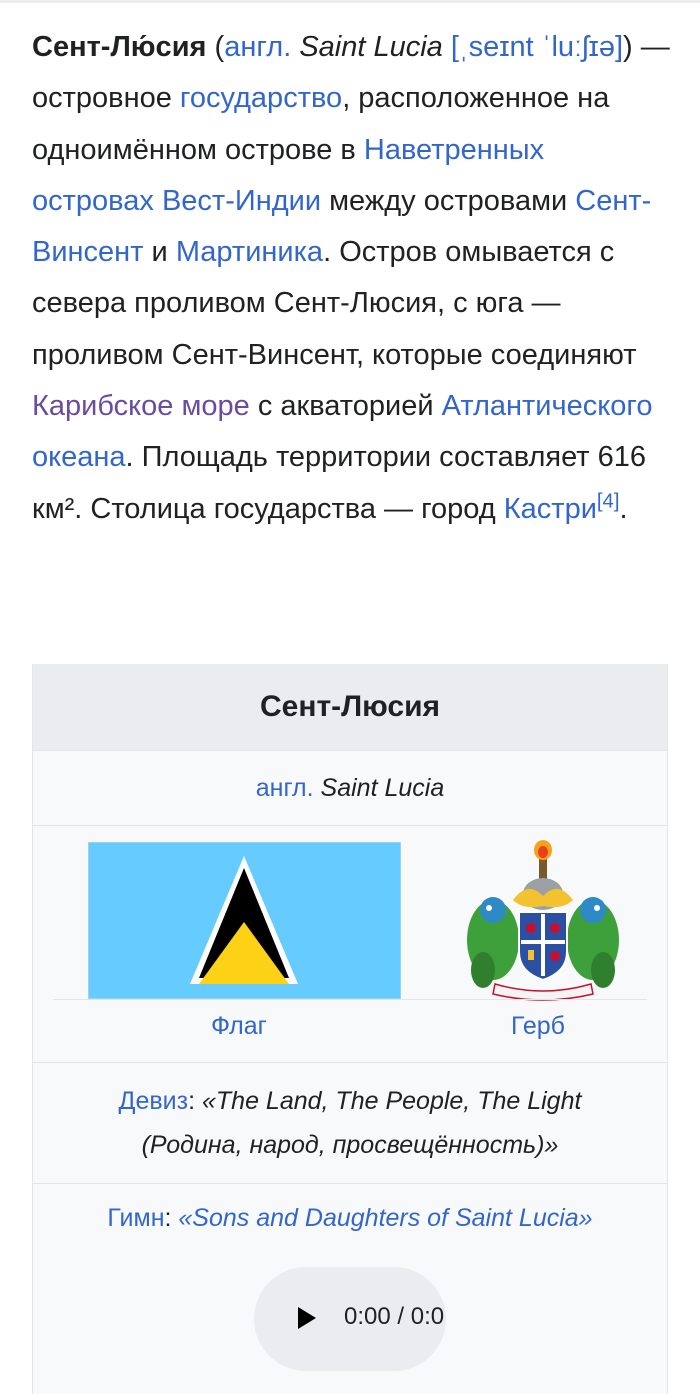  Describe the element at coordinates (154, 1101) in the screenshot. I see `motto-link: Девиз` at that location.